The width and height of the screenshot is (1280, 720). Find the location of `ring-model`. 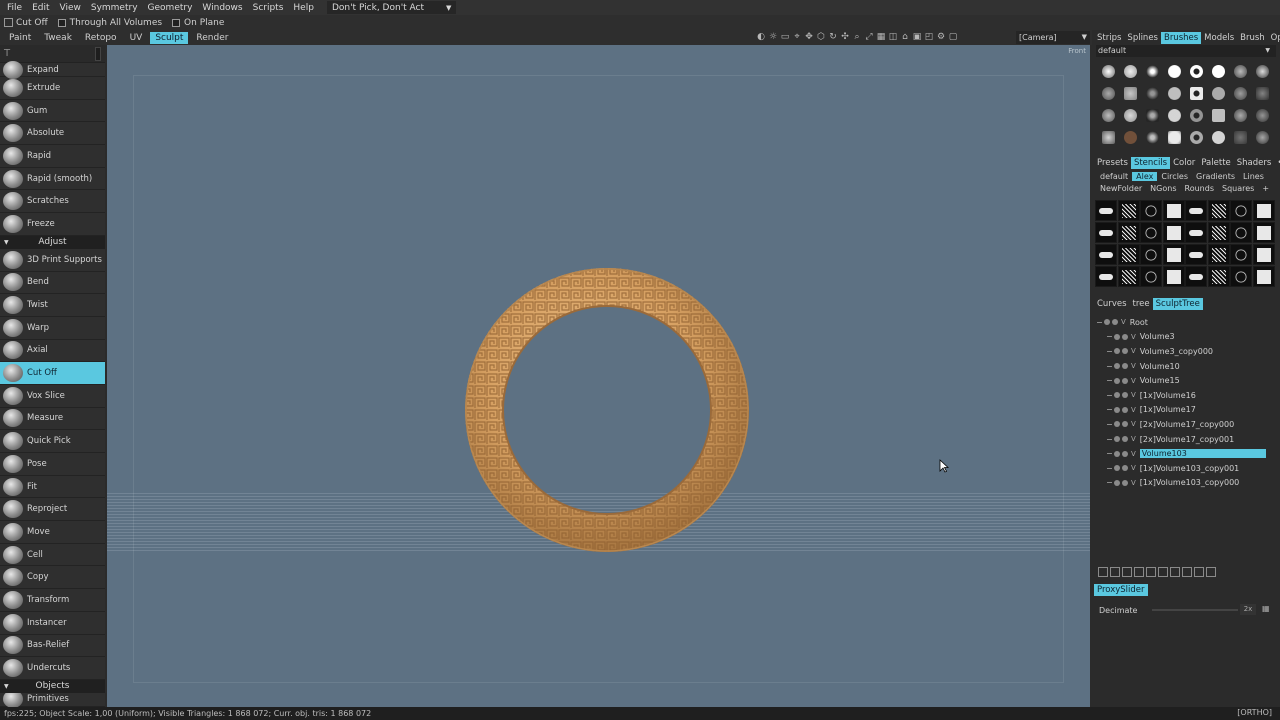

ring-model is located at coordinates (607, 410).